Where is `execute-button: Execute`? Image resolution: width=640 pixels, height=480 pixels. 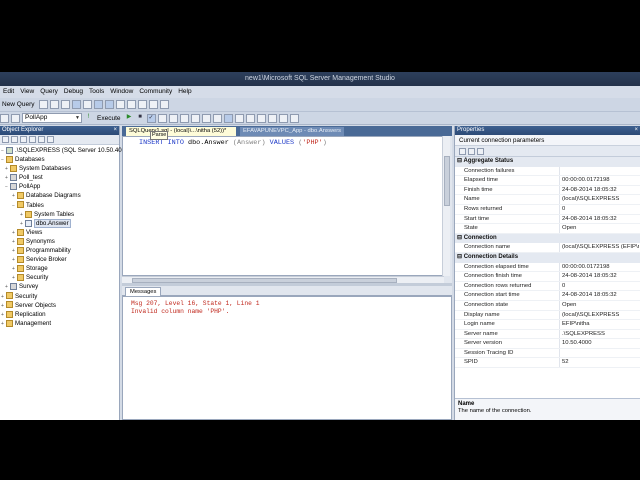
execute-button: Execute is located at coordinates (109, 118).